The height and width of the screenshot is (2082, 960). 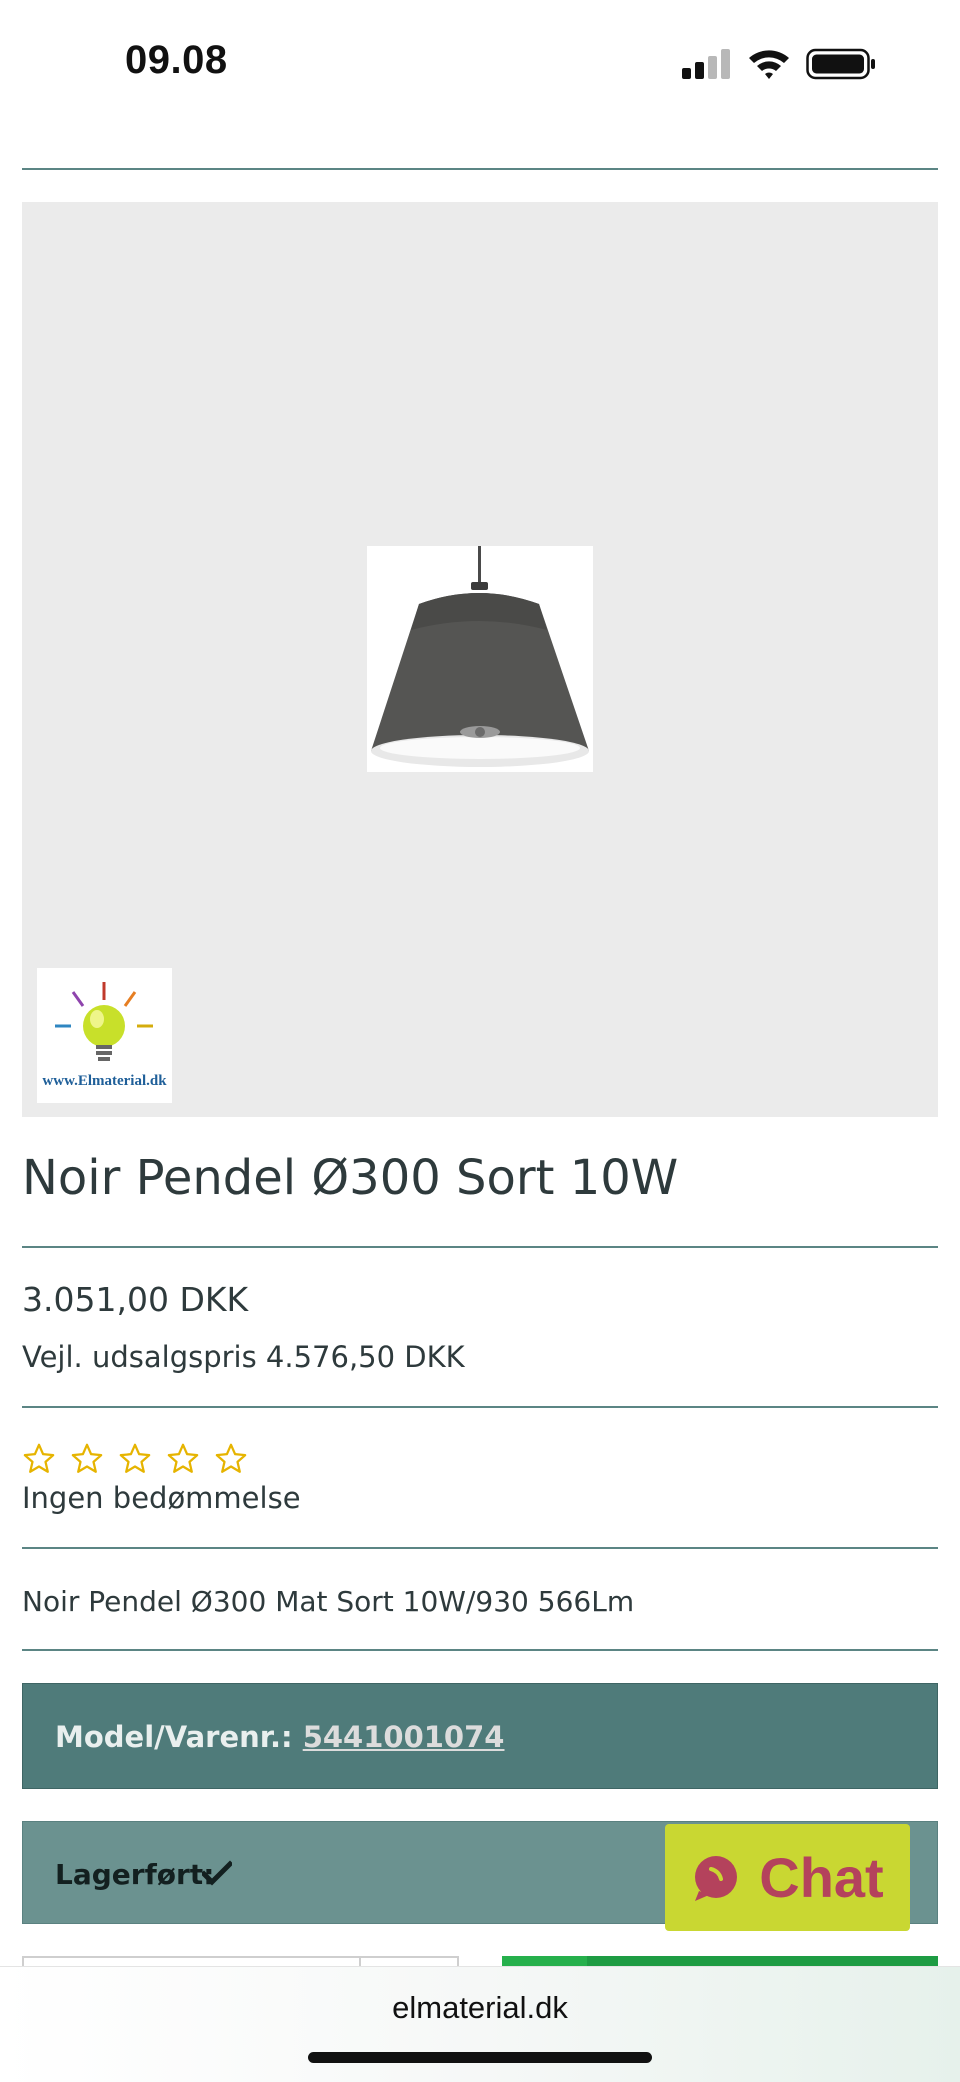 I want to click on rating-divider, so click(x=480, y=1548).